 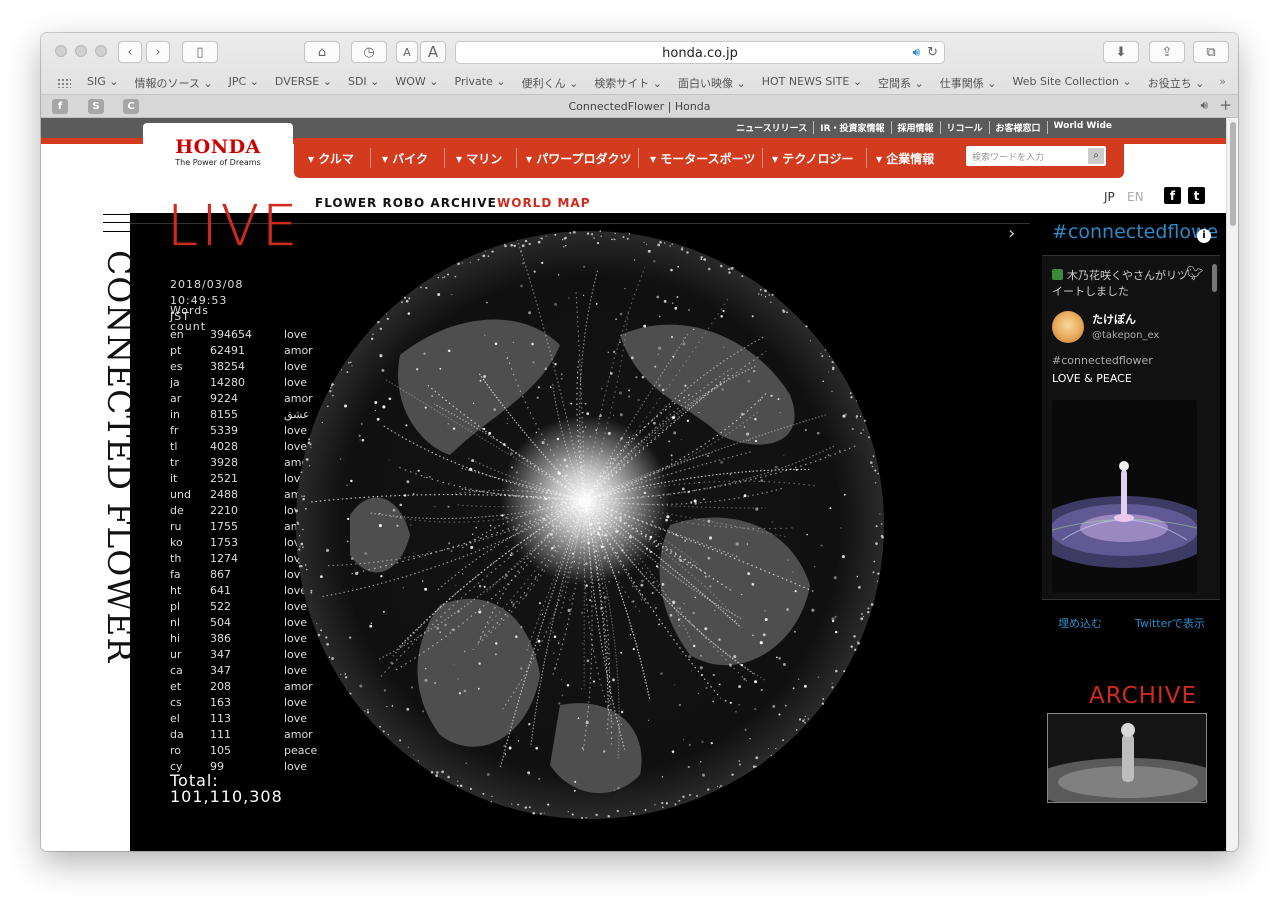 What do you see at coordinates (968, 83) in the screenshot?
I see `bookmark-item: 仕事関係 ⌄` at bounding box center [968, 83].